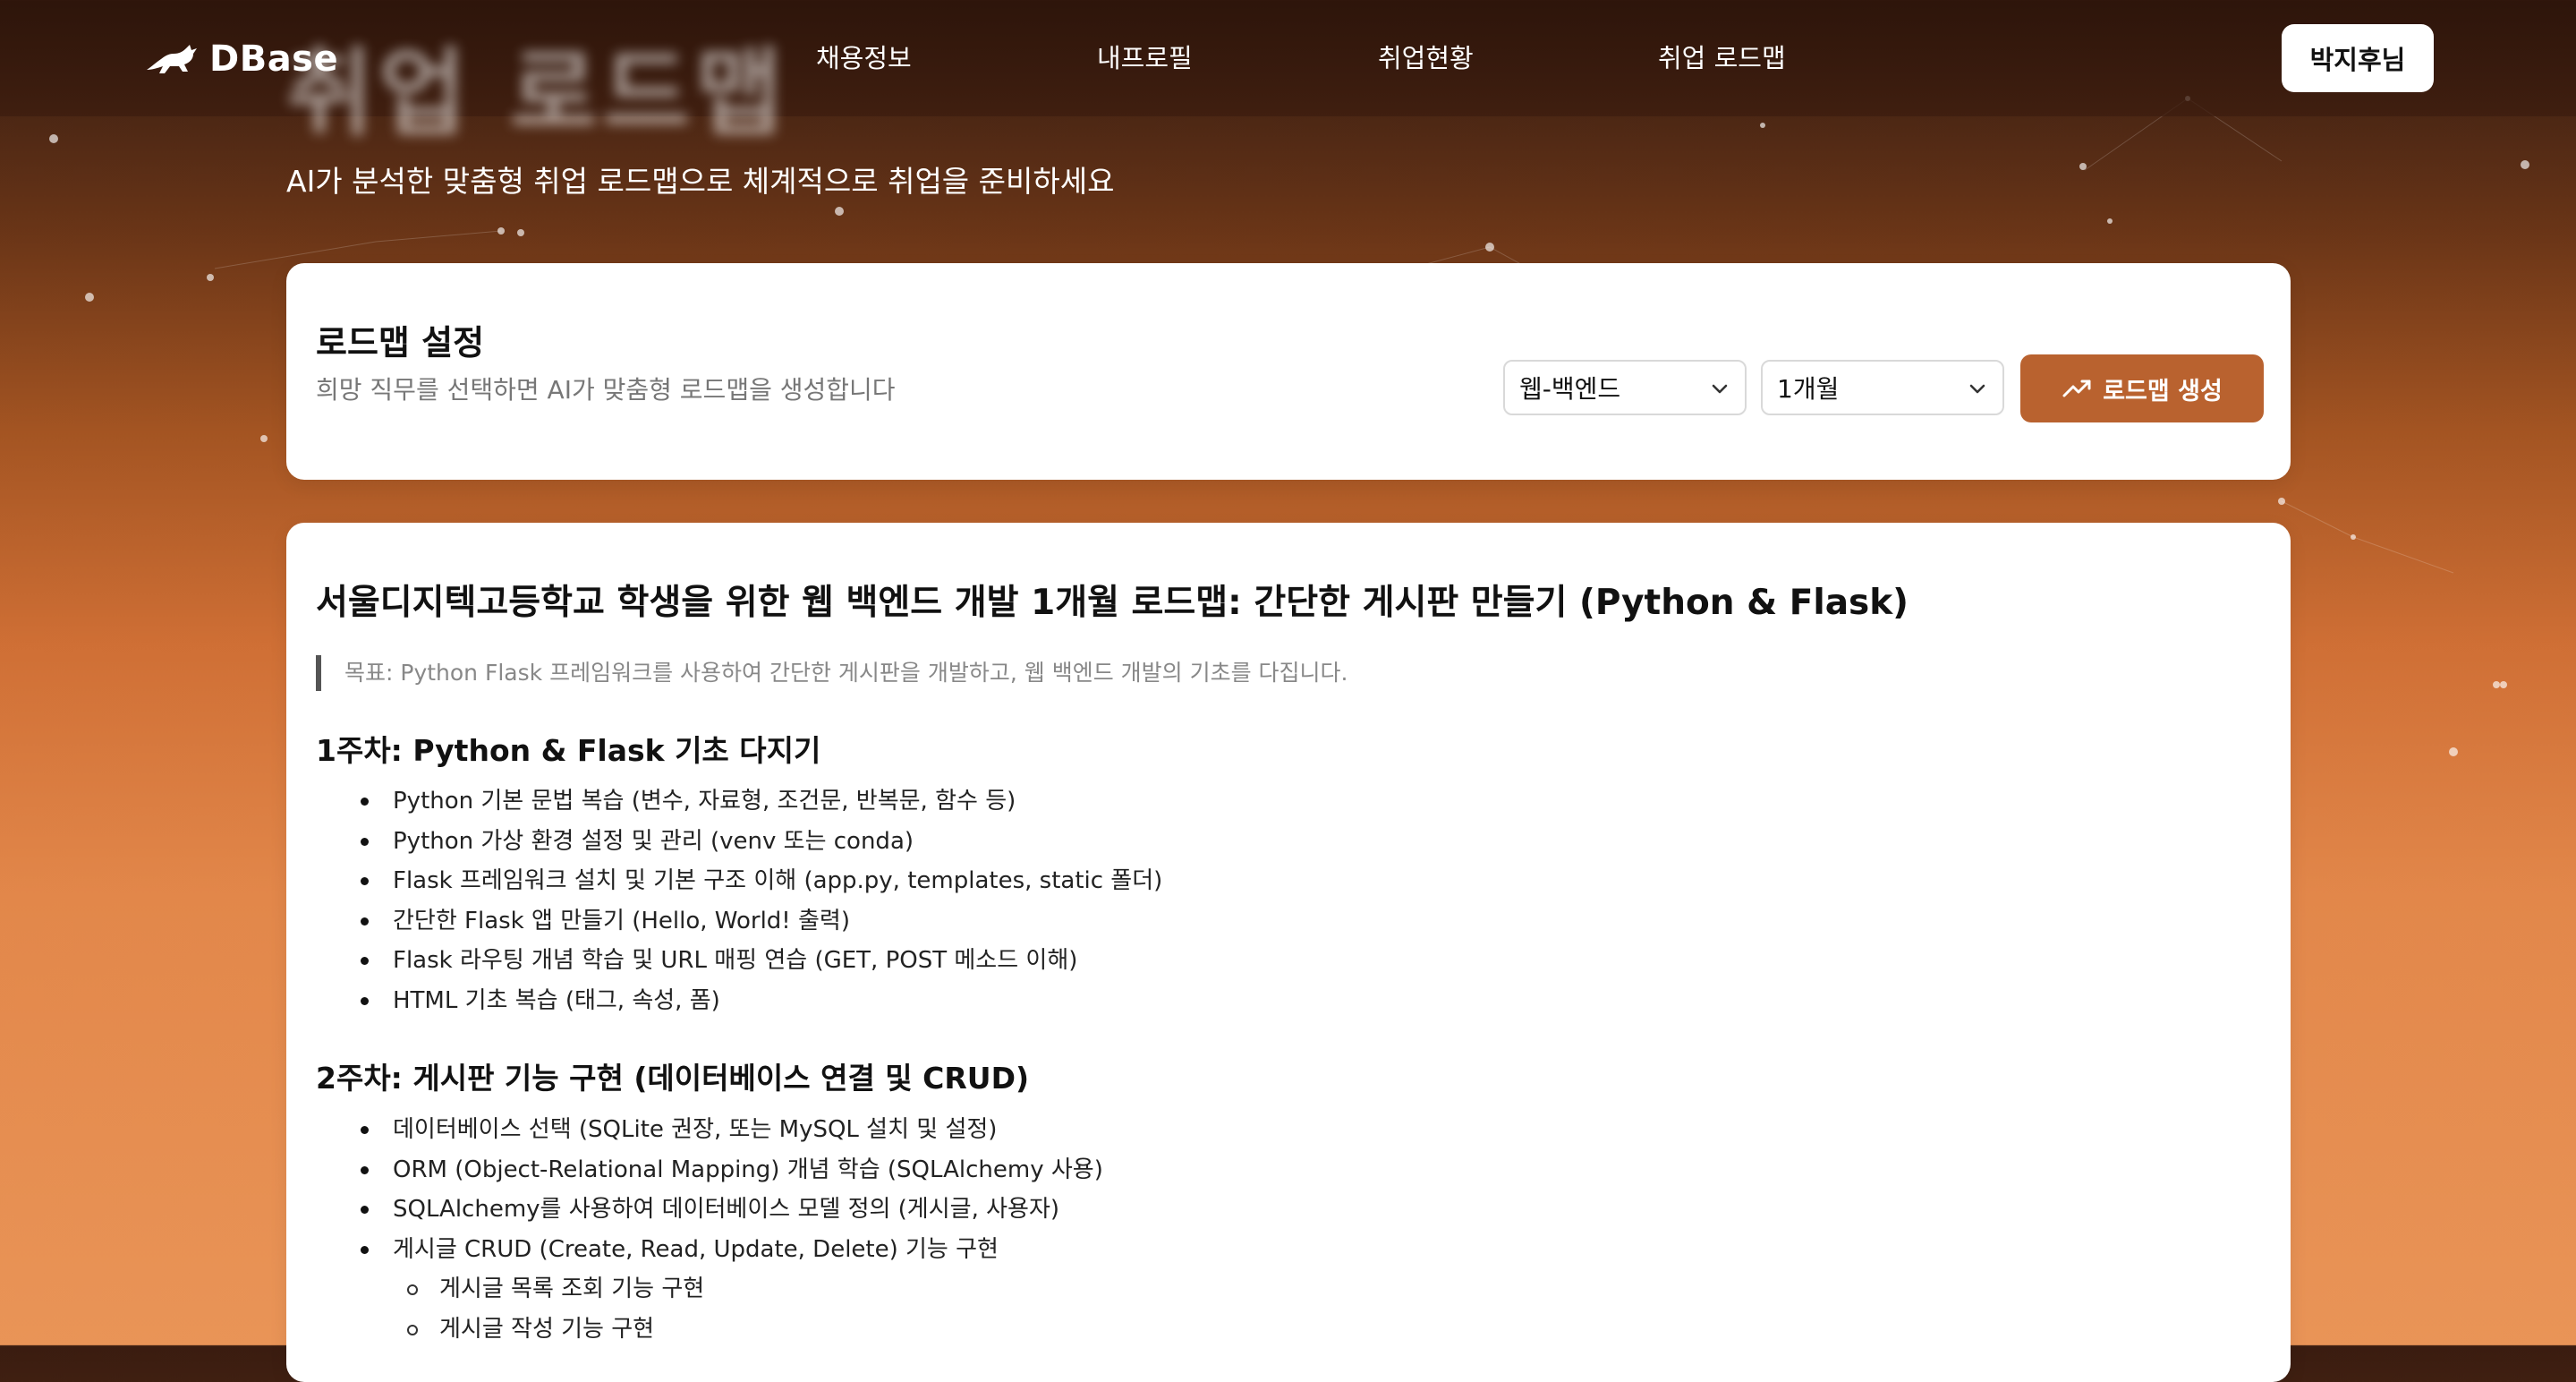 This screenshot has width=2576, height=1382. Describe the element at coordinates (673, 1078) in the screenshot. I see `week-2-title: 2주차: 게시판 기능 구현 (데이터베이스 연결 및 CRUD)` at that location.